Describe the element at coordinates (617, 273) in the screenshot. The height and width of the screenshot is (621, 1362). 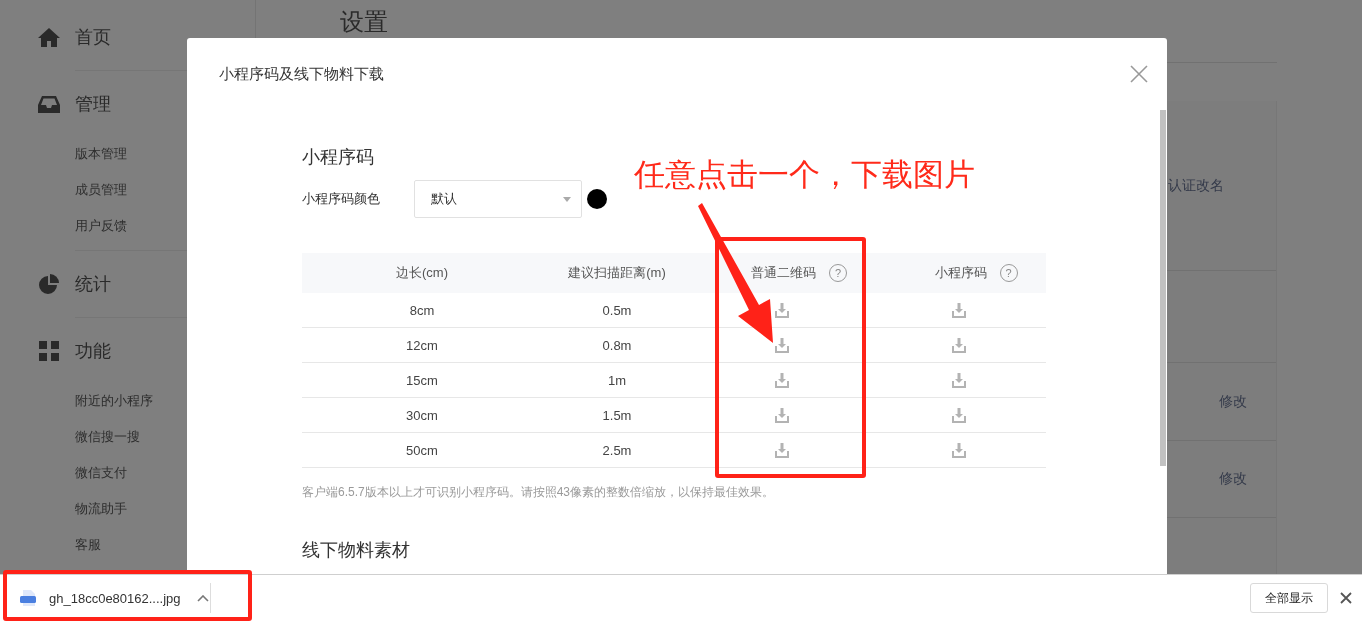
I see `header-label: 建议扫描距离(m)` at that location.